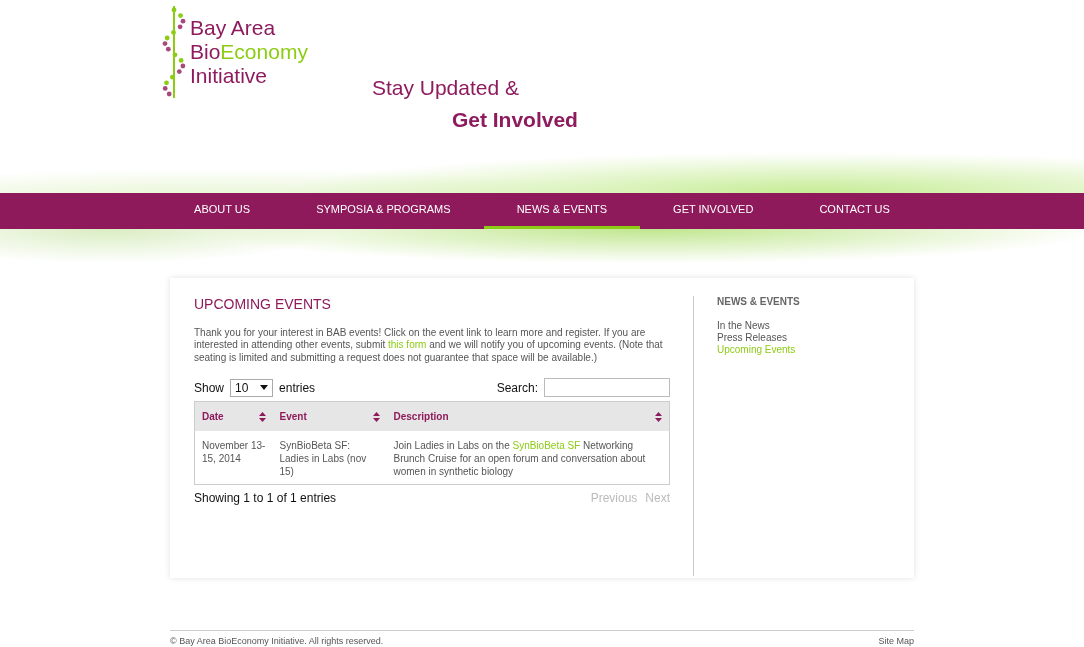  I want to click on entries-label: entries, so click(297, 388).